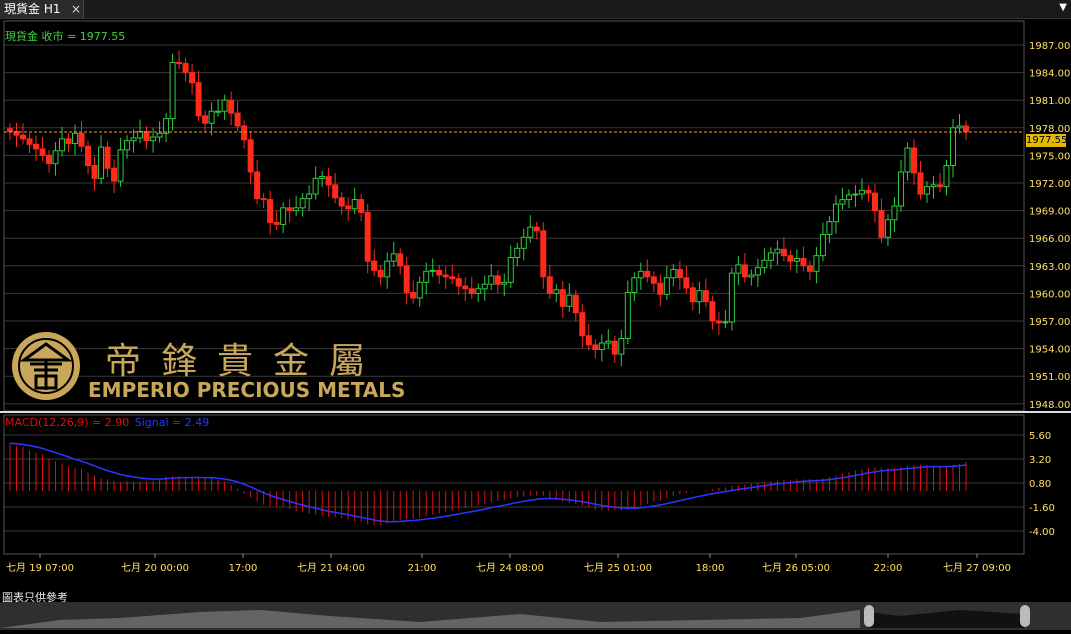 The height and width of the screenshot is (634, 1071). I want to click on price-tick-label: 1966.00, so click(1049, 239).